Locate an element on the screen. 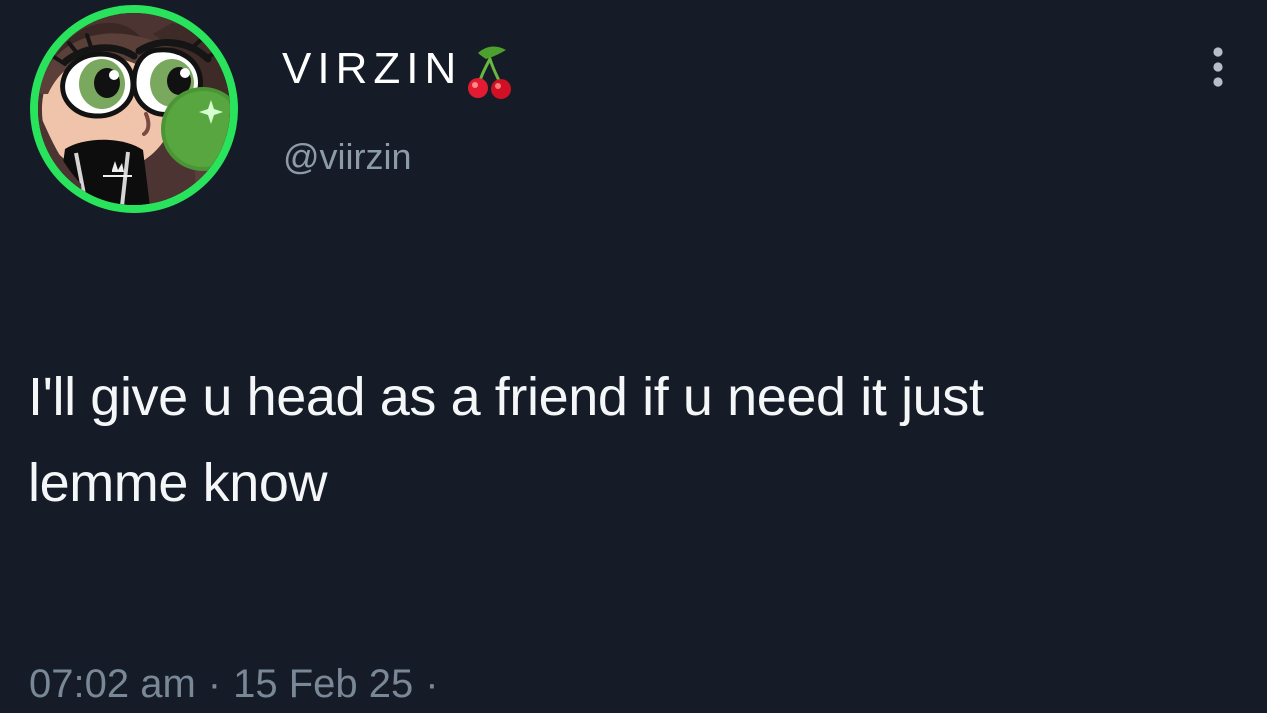 The height and width of the screenshot is (713, 1267). more-vertical-icon is located at coordinates (1218, 67).